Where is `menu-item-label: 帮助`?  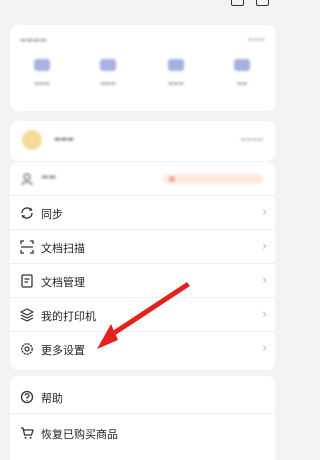
menu-item-label: 帮助 is located at coordinates (52, 398).